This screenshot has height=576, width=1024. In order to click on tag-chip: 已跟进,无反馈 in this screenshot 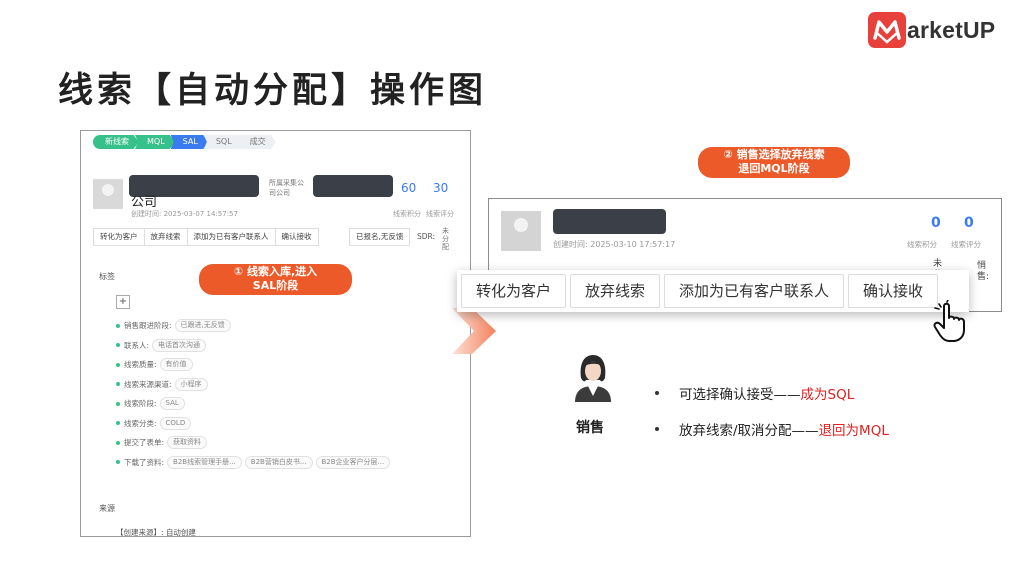, I will do `click(202, 325)`.